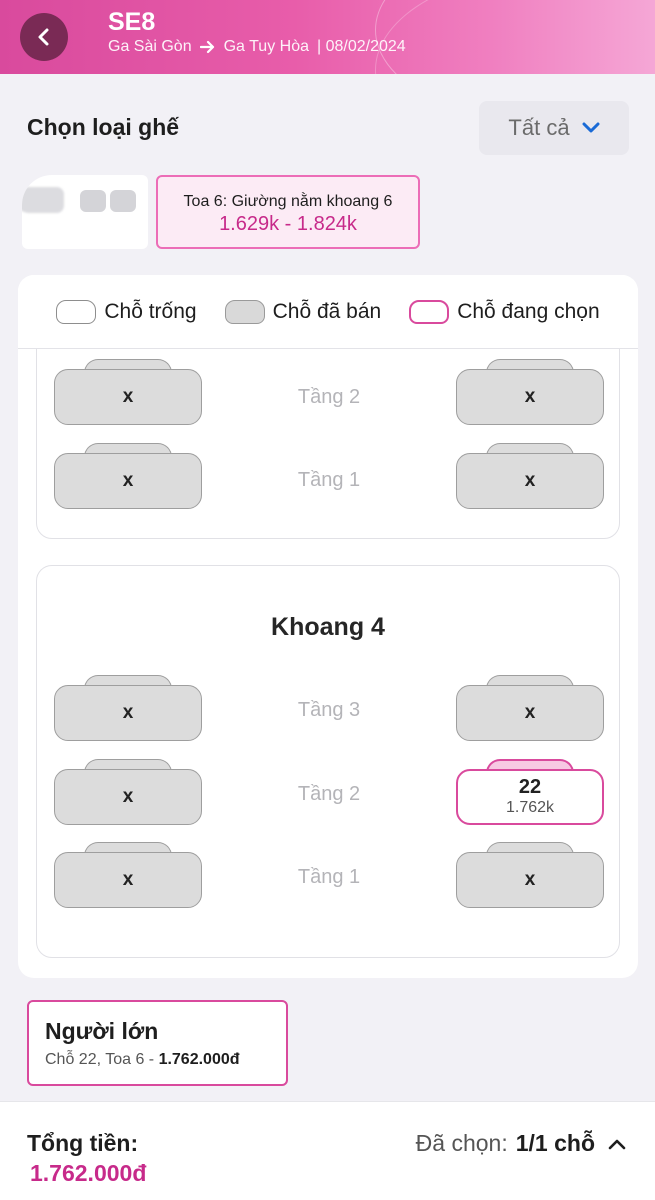 The image size is (655, 1200). What do you see at coordinates (461, 1143) in the screenshot?
I see `selected-label: Đã chọn:` at bounding box center [461, 1143].